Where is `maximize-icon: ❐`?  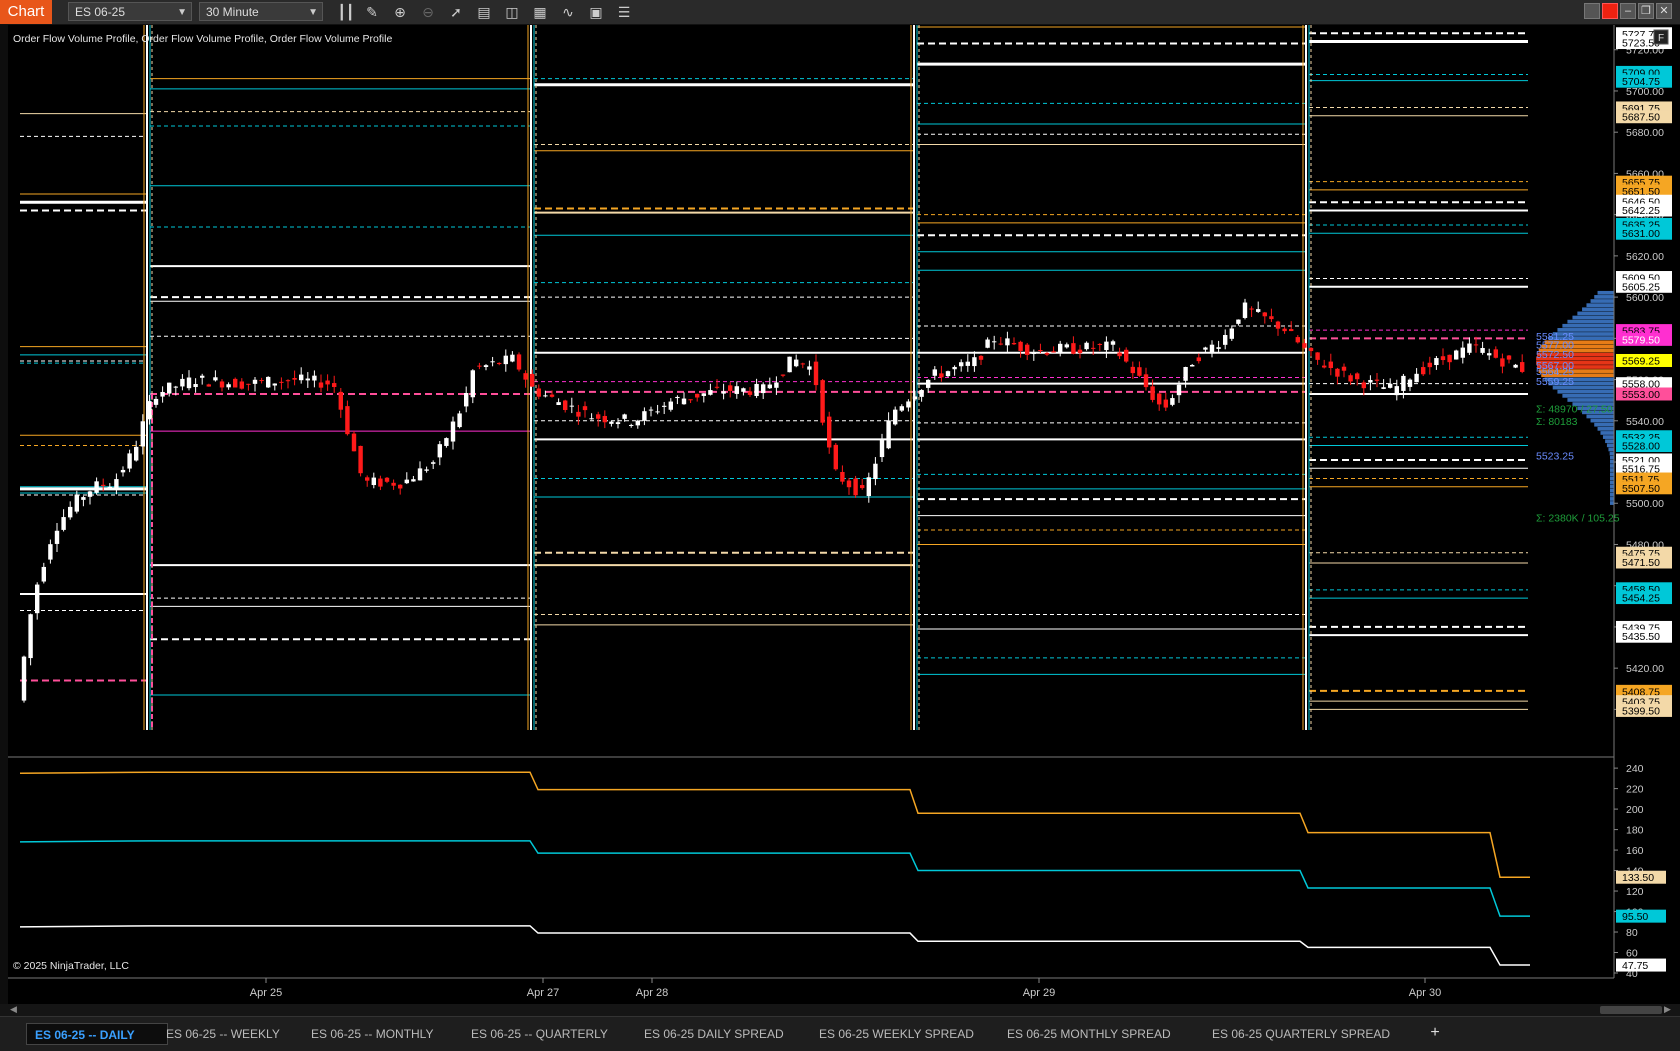 maximize-icon: ❐ is located at coordinates (1646, 11).